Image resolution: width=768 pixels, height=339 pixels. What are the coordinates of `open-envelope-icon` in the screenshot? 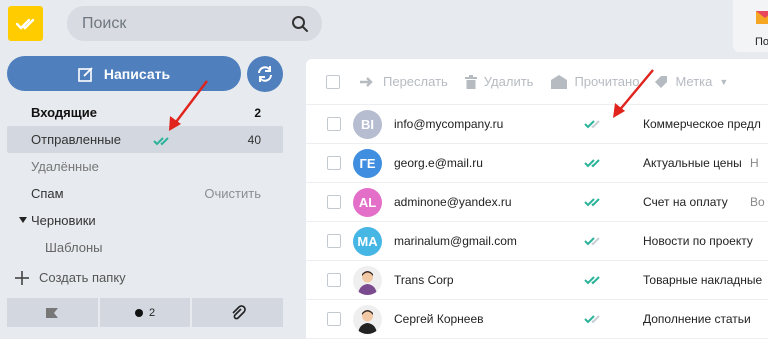 It's located at (559, 81).